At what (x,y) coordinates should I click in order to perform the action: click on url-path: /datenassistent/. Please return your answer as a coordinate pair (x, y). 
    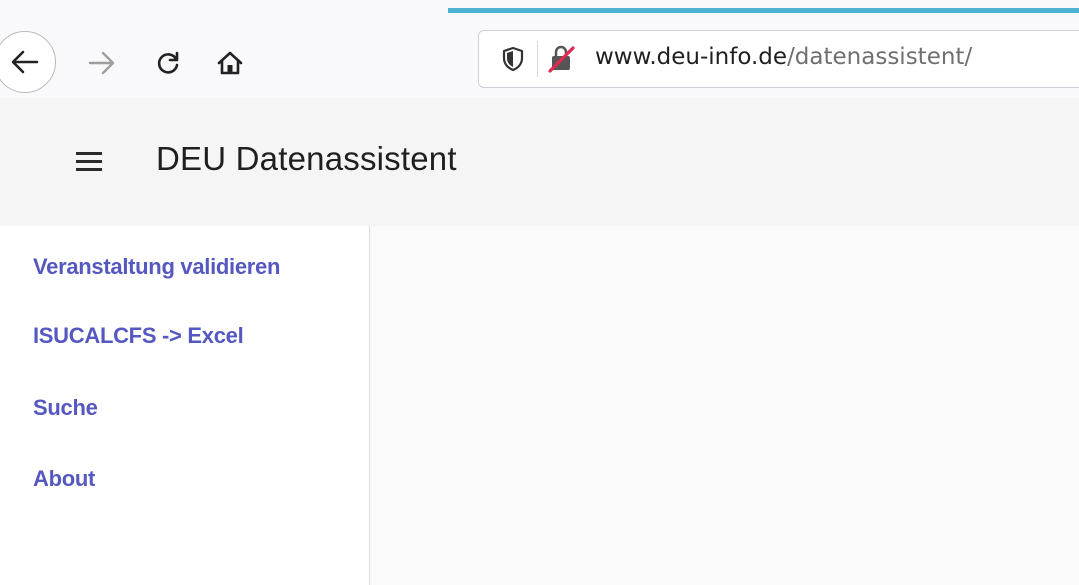
    Looking at the image, I should click on (880, 57).